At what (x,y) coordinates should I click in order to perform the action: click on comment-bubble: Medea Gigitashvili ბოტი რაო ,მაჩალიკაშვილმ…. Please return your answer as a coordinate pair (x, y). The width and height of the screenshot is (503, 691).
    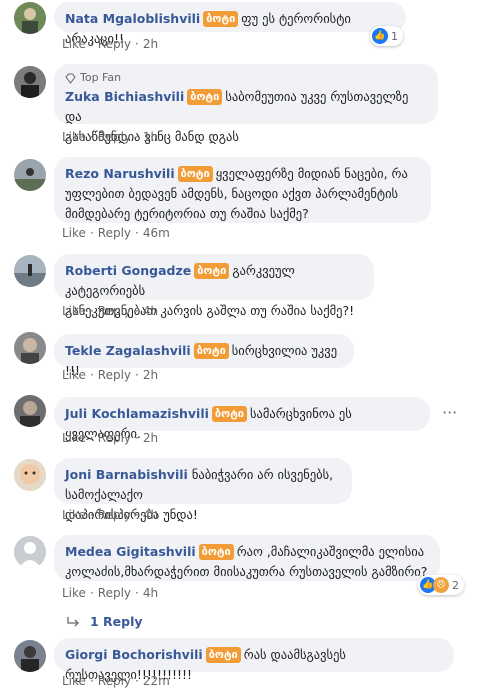
    Looking at the image, I should click on (247, 558).